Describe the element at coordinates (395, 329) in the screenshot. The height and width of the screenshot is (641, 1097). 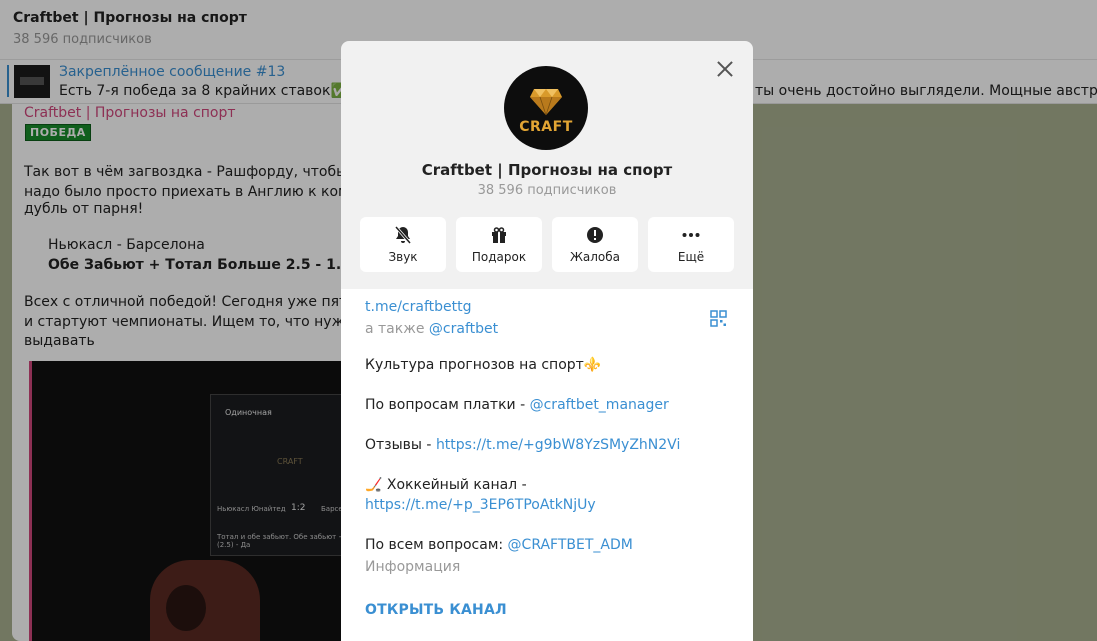
I see `also-label: а также` at that location.